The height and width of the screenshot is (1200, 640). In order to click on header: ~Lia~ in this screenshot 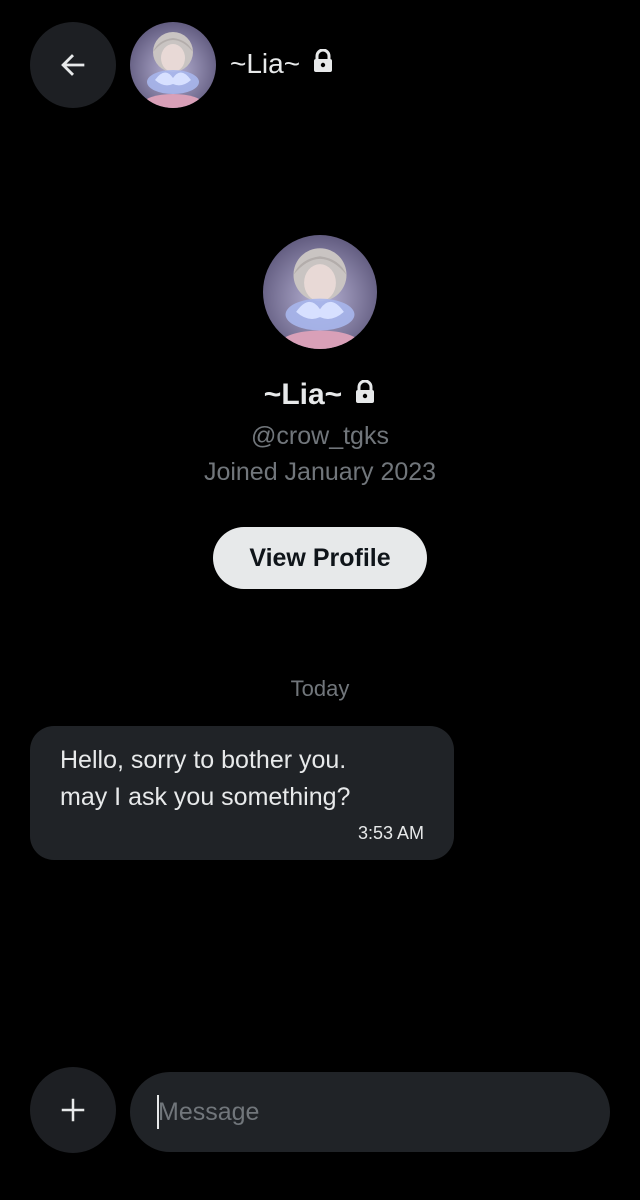, I will do `click(320, 65)`.